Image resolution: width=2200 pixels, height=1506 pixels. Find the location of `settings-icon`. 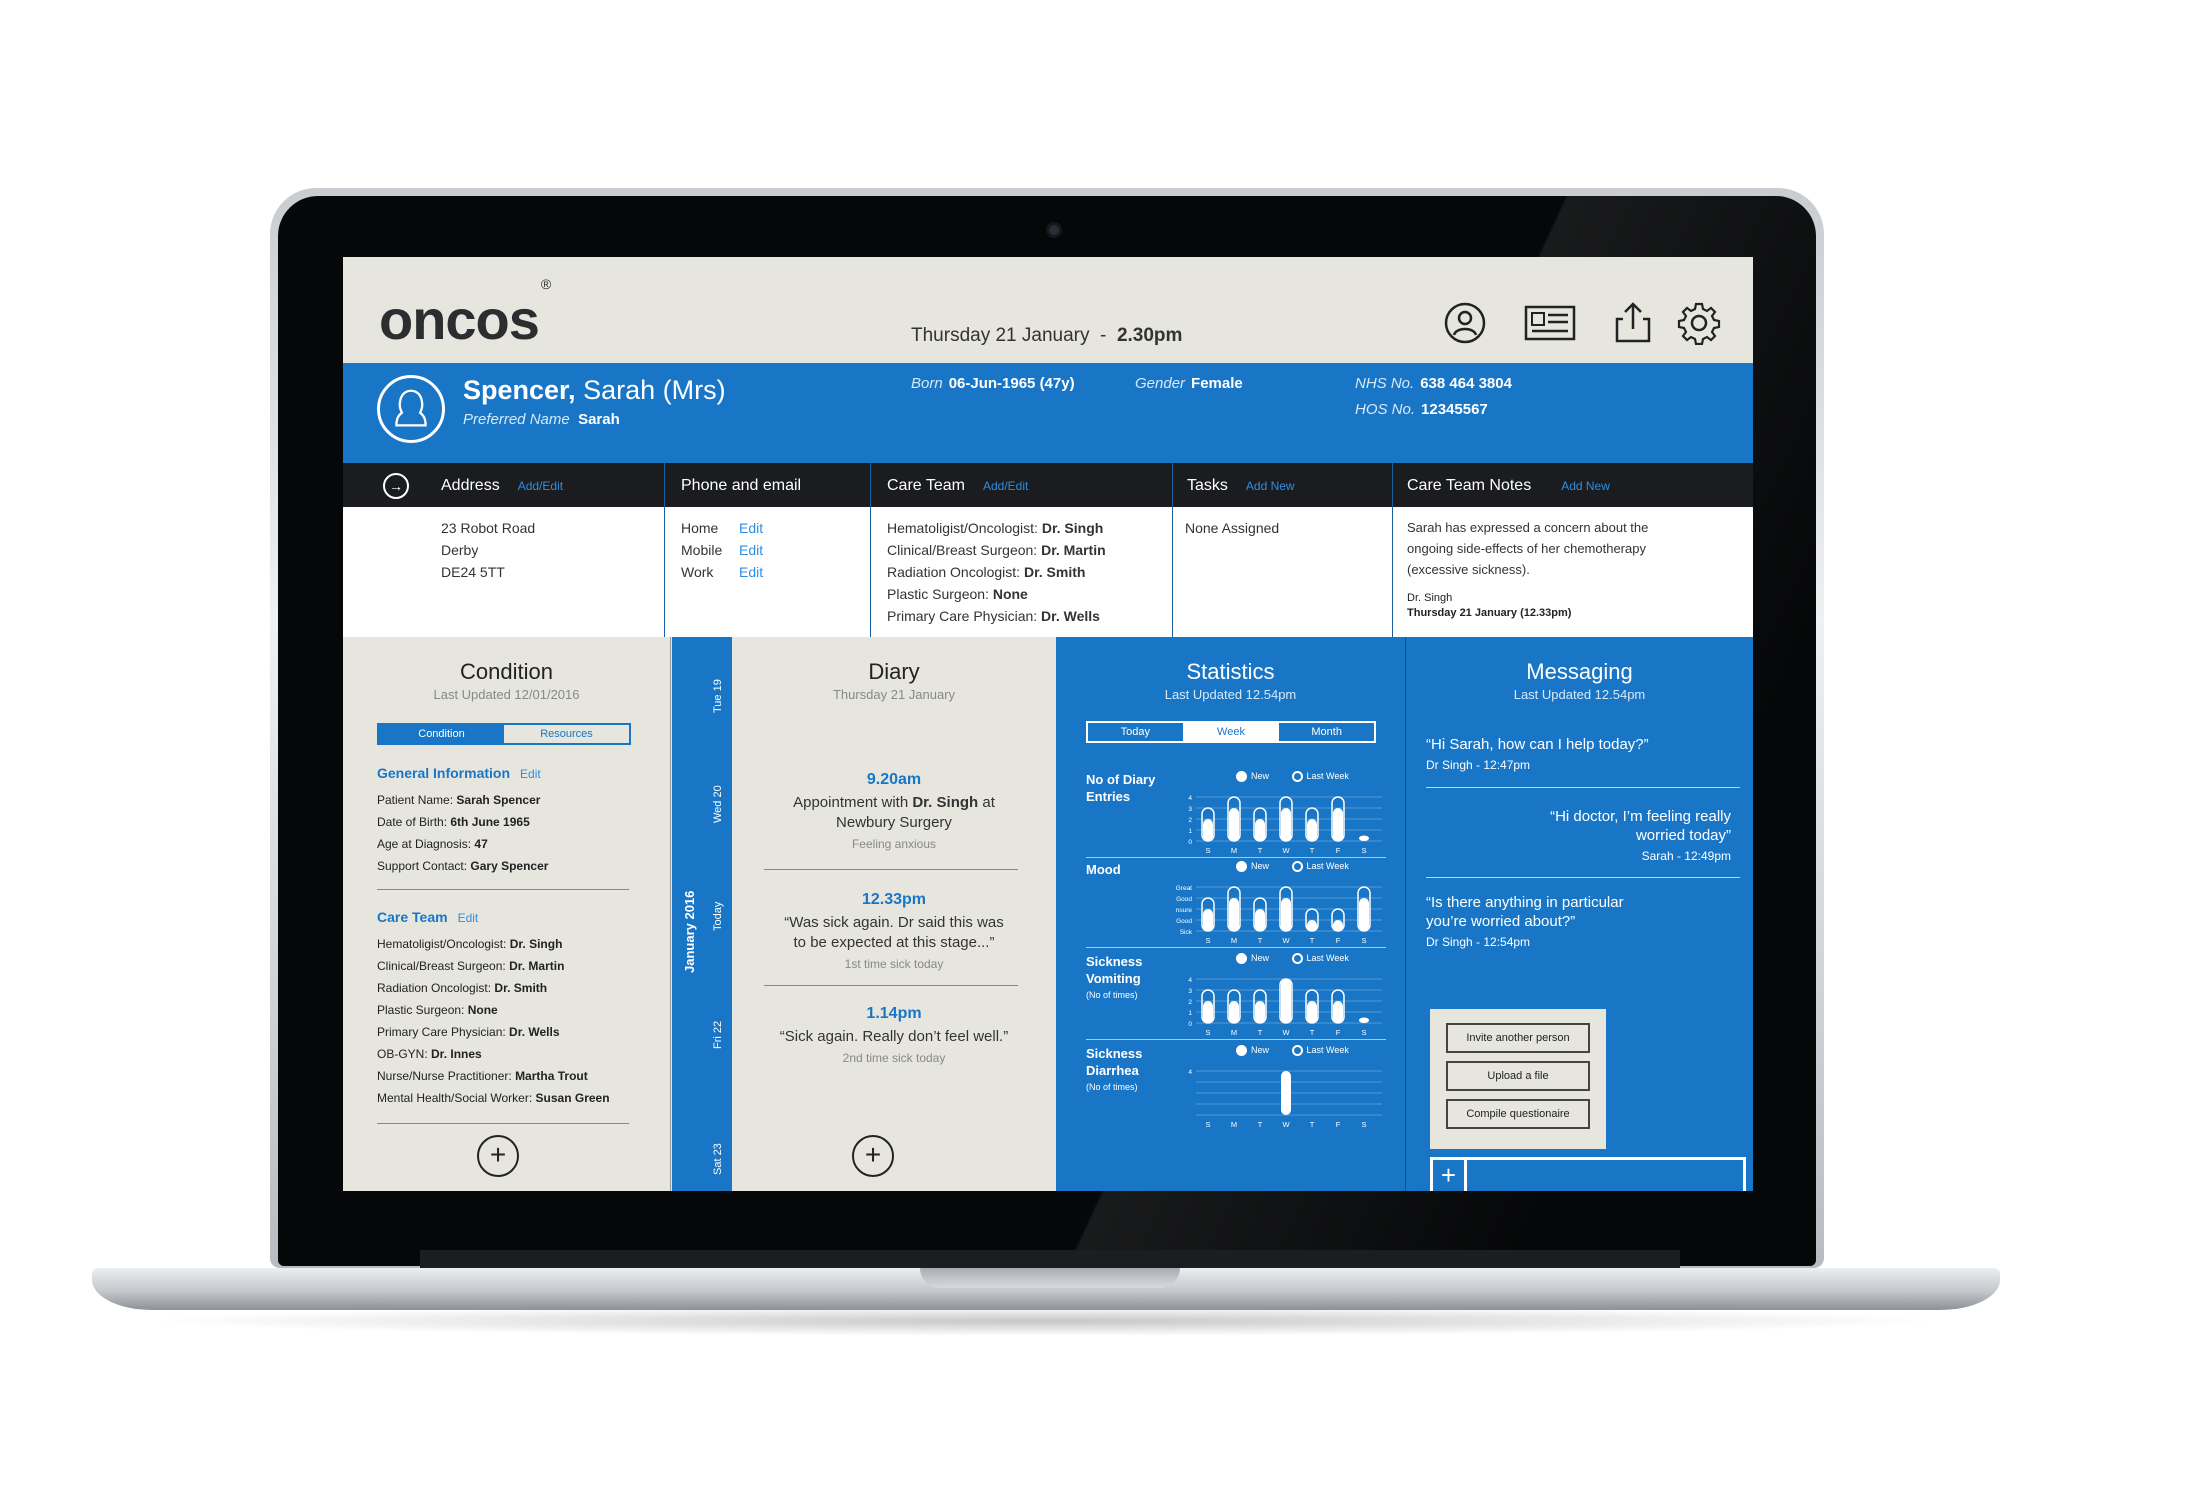

settings-icon is located at coordinates (1699, 323).